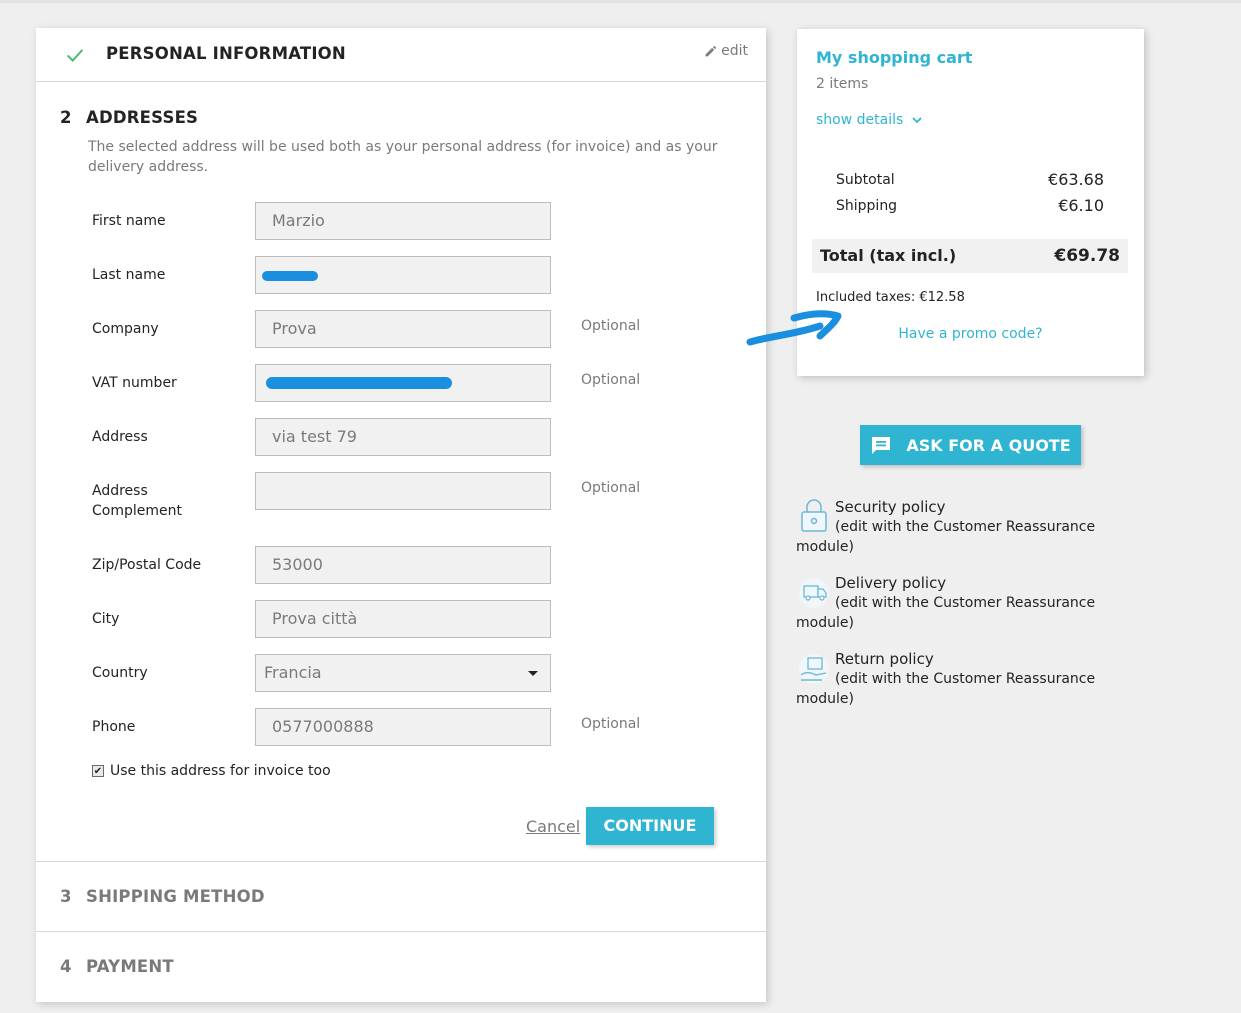 This screenshot has height=1013, width=1241. I want to click on vat-field, so click(403, 383).